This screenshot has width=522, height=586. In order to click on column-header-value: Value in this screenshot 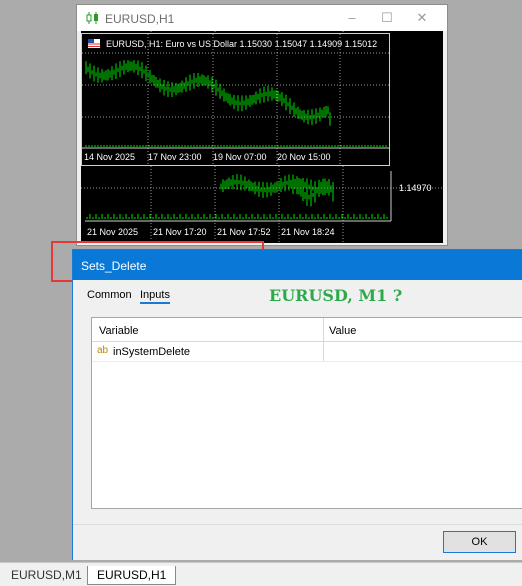, I will do `click(342, 331)`.